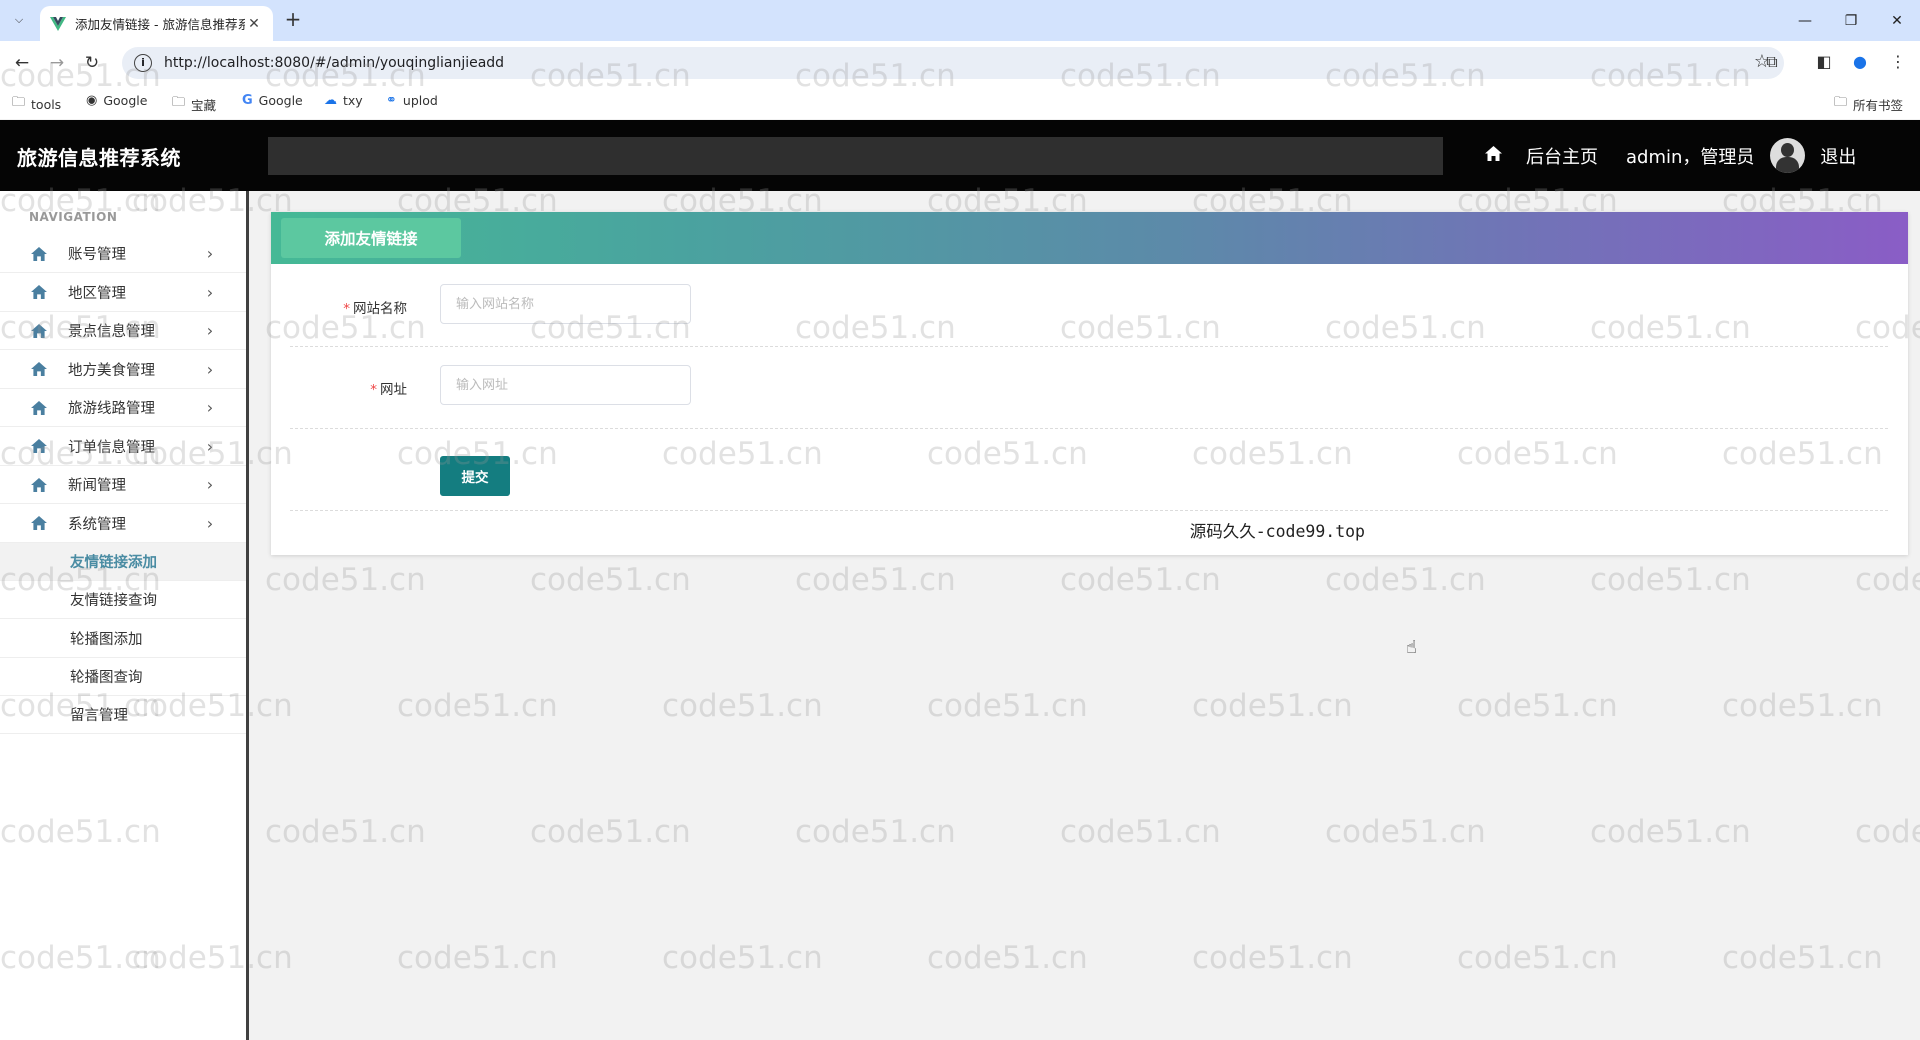  Describe the element at coordinates (1089, 305) in the screenshot. I see `form-row-site-name: * 网站名称` at that location.